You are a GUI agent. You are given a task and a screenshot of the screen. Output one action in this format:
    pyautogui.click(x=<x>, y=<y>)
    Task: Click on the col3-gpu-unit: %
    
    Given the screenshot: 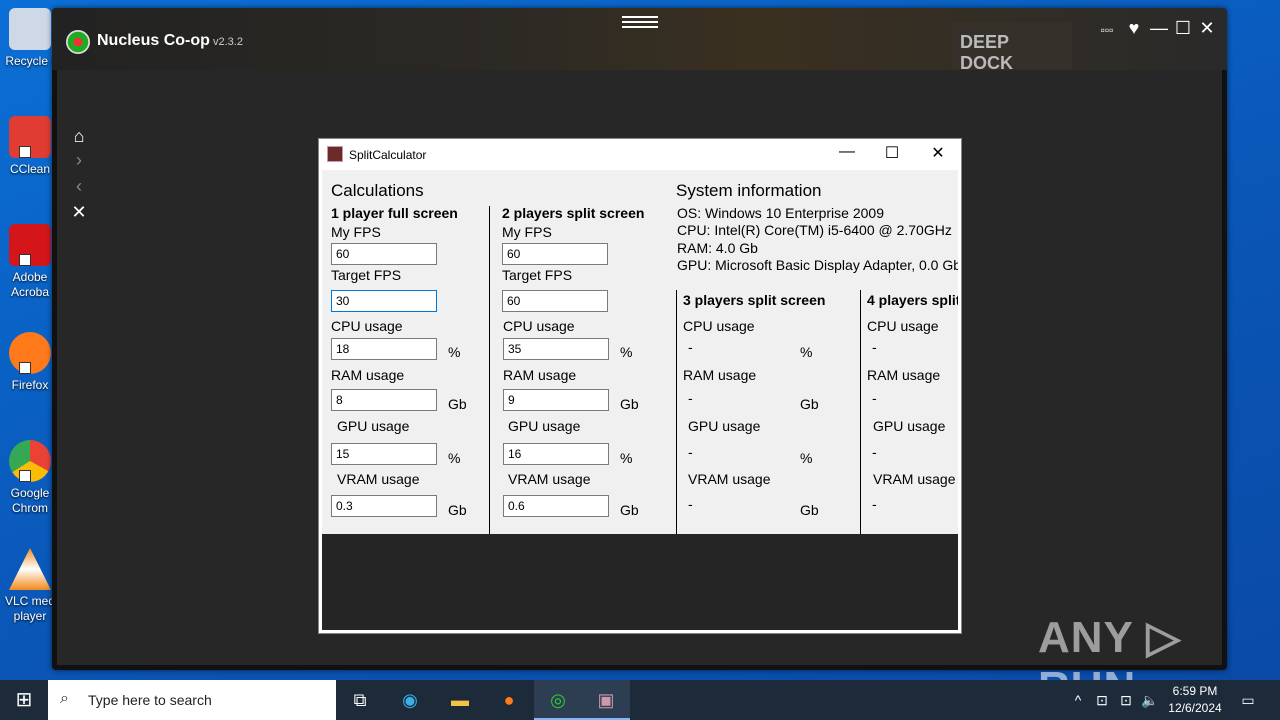 What is the action you would take?
    pyautogui.click(x=806, y=458)
    